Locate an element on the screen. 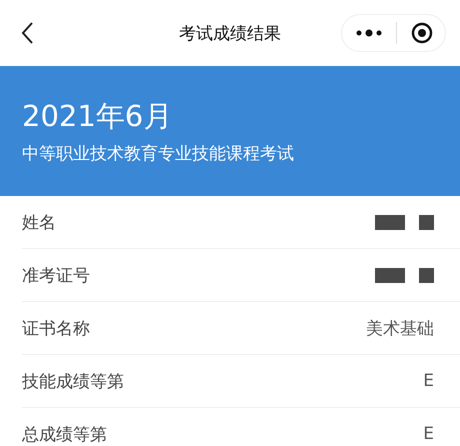  close-icon is located at coordinates (422, 33).